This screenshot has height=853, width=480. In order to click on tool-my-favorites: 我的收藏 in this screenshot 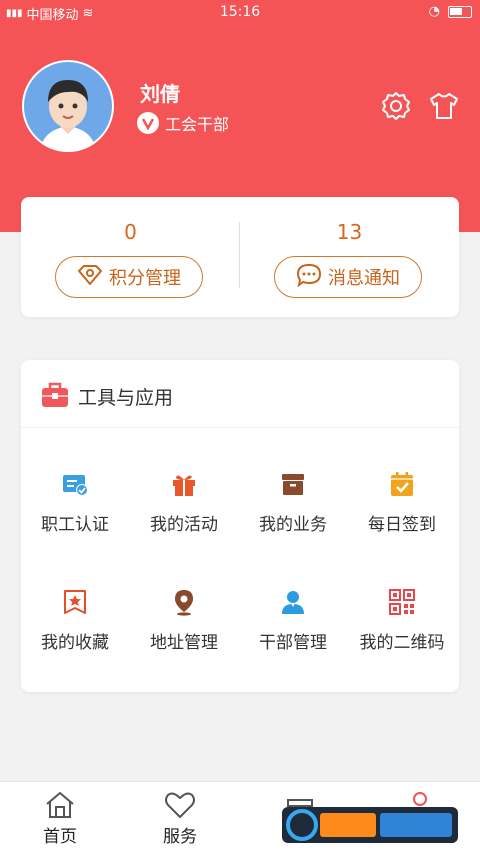, I will do `click(75, 628)`.